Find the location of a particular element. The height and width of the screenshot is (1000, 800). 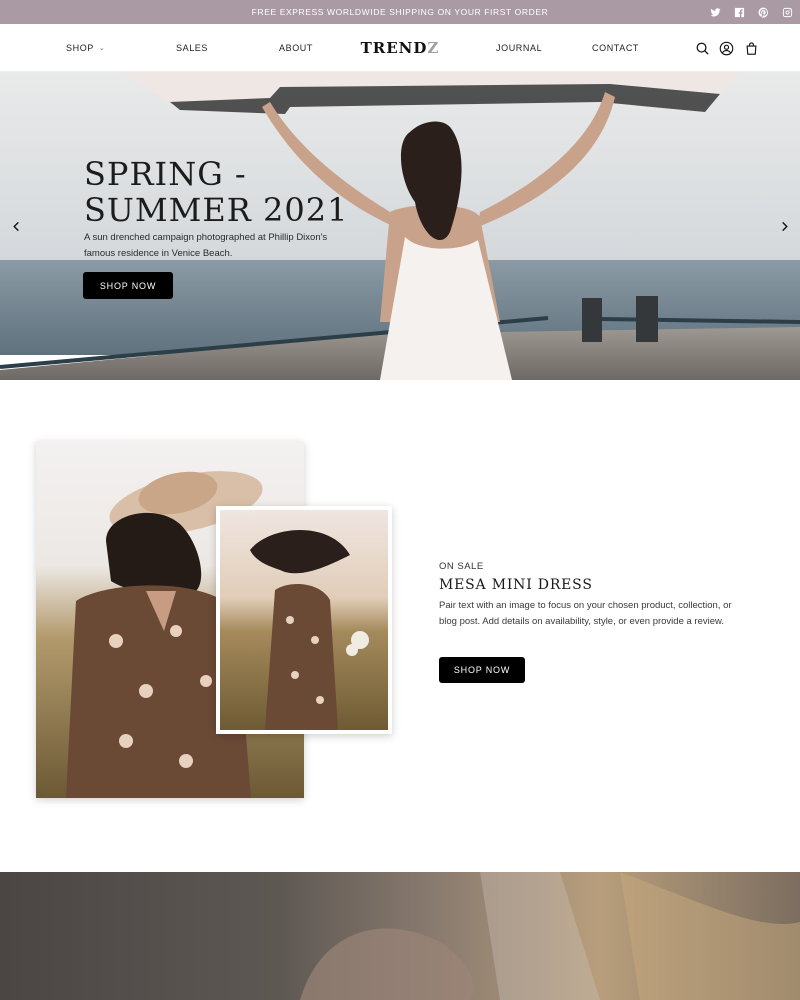

nav-shop-label: SHOP is located at coordinates (80, 48).